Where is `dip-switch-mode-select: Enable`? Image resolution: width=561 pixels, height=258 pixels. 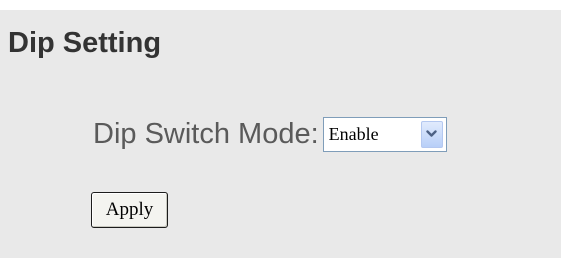 dip-switch-mode-select: Enable is located at coordinates (384, 134).